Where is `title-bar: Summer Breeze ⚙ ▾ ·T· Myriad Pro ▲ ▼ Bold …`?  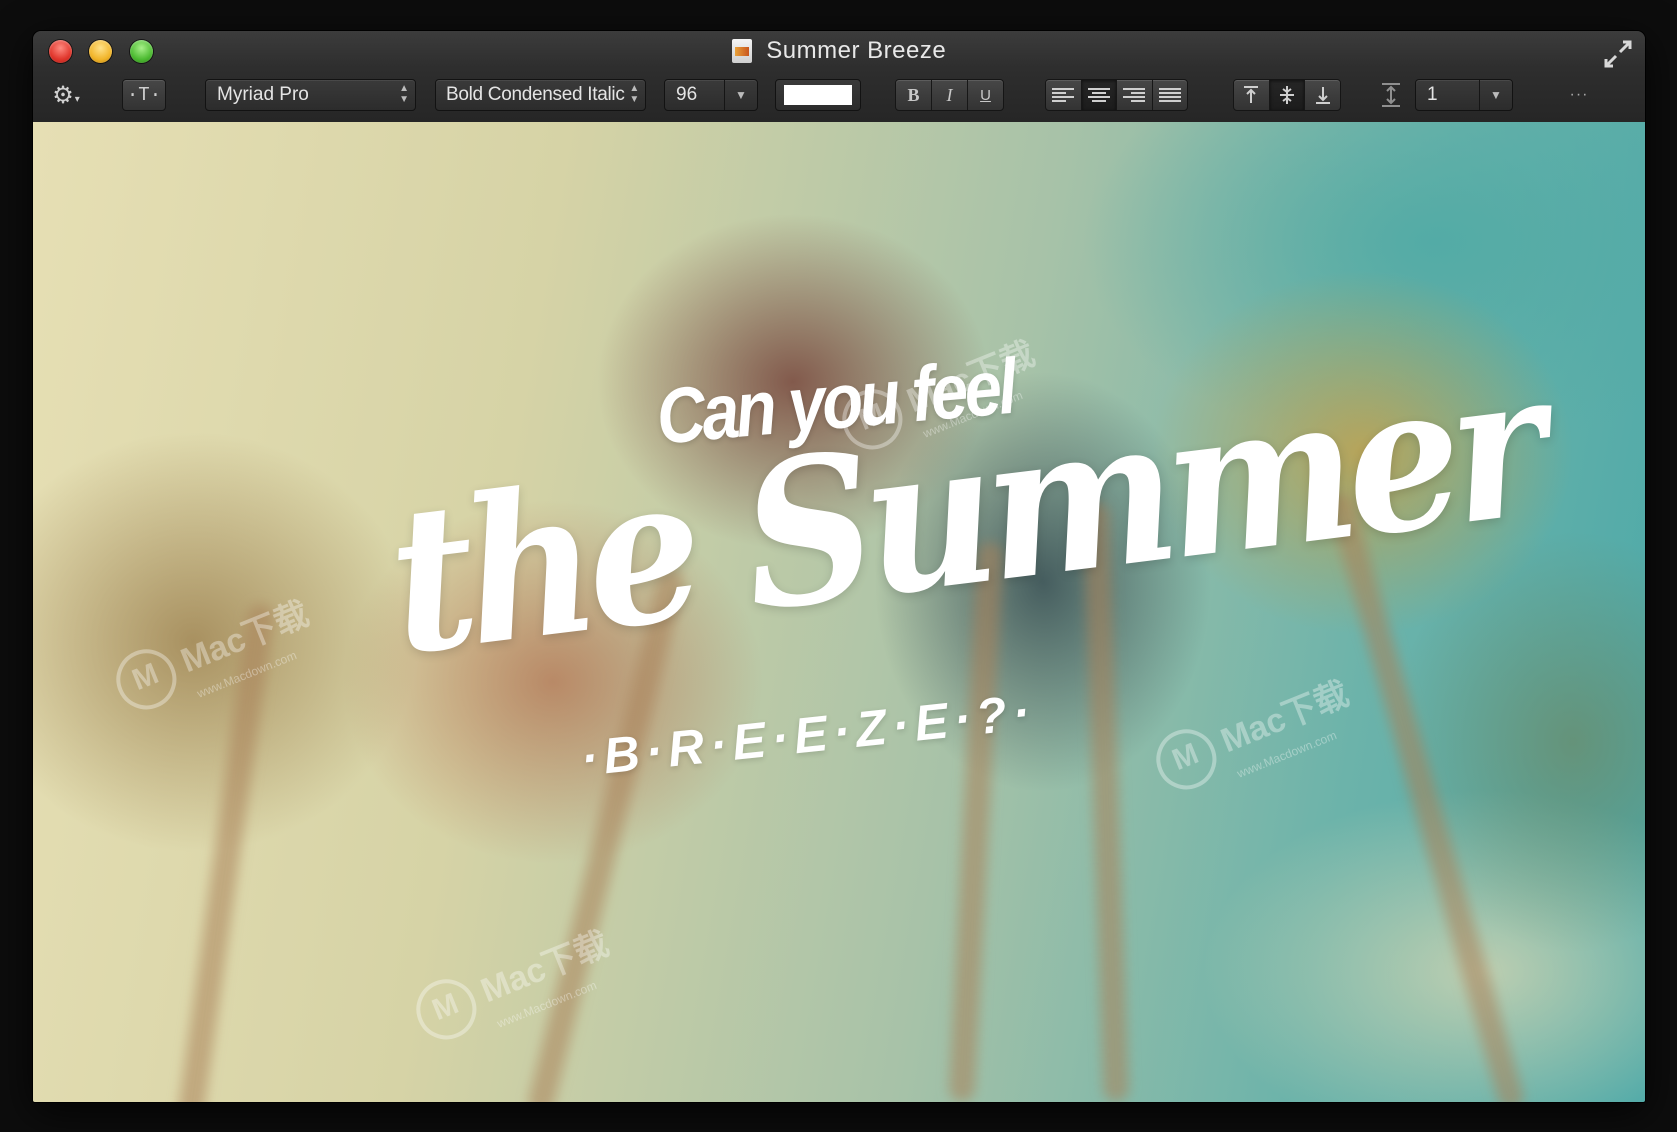 title-bar: Summer Breeze ⚙ ▾ ·T· Myriad Pro ▲ ▼ Bold … is located at coordinates (839, 77).